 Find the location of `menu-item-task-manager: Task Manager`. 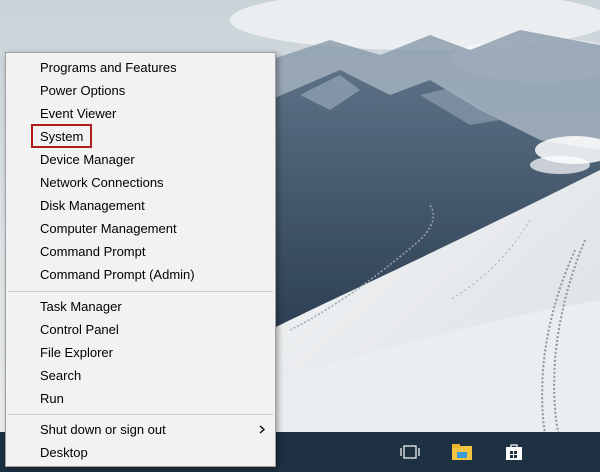

menu-item-task-manager: Task Manager is located at coordinates (140, 306).